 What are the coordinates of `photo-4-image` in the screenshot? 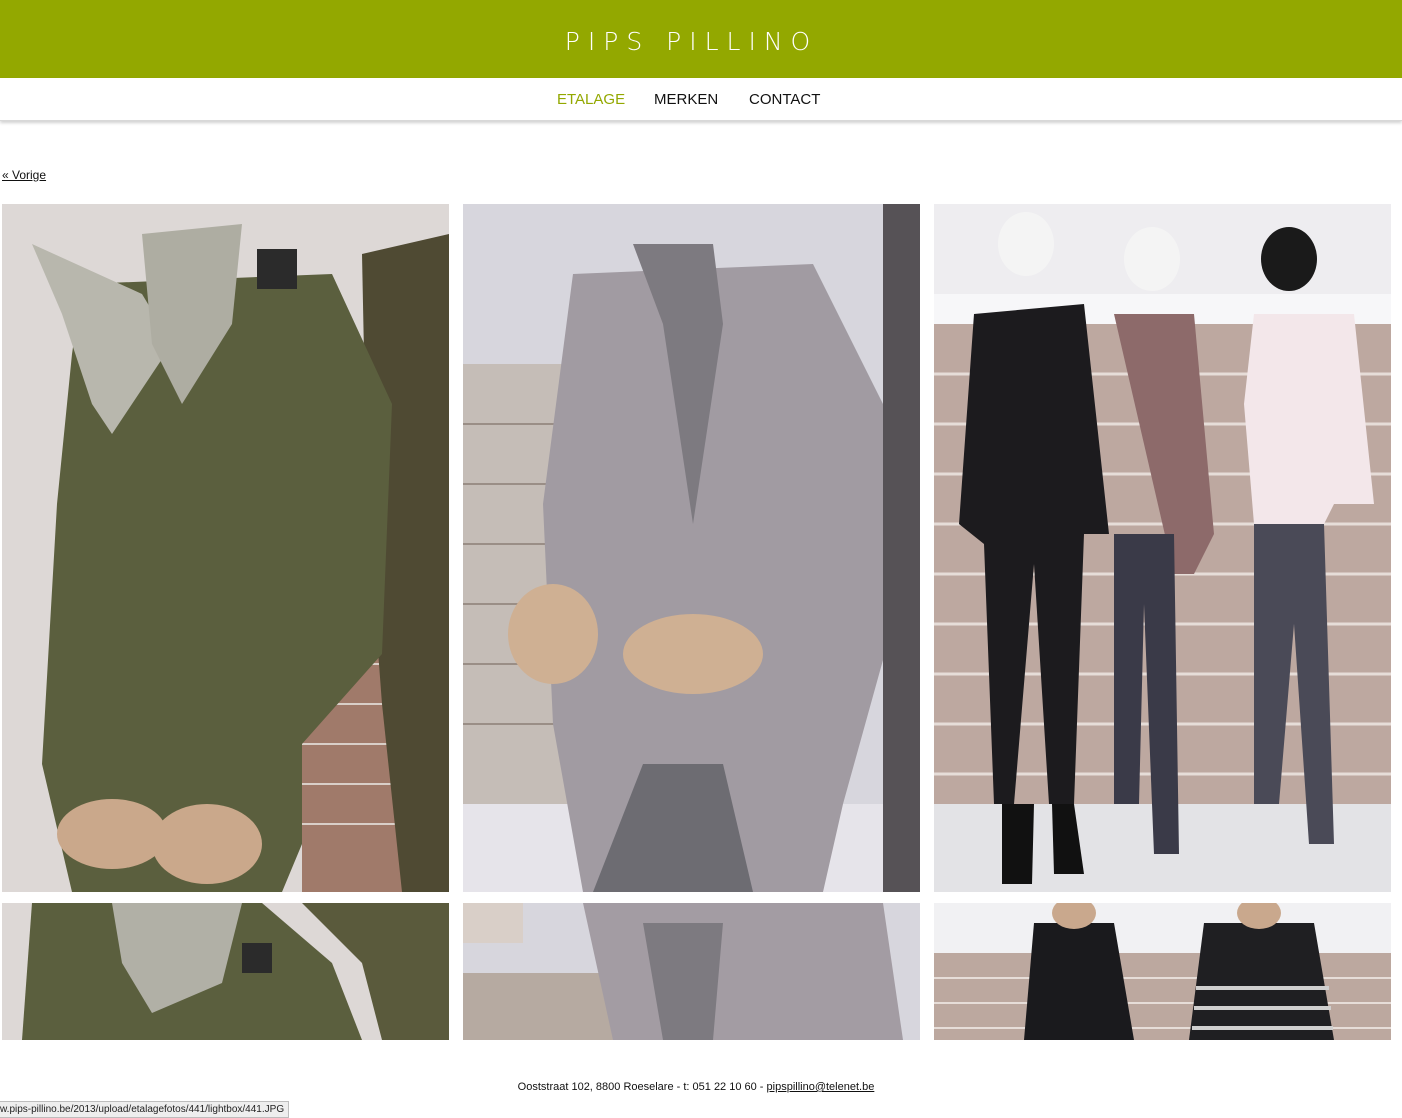 It's located at (225, 971).